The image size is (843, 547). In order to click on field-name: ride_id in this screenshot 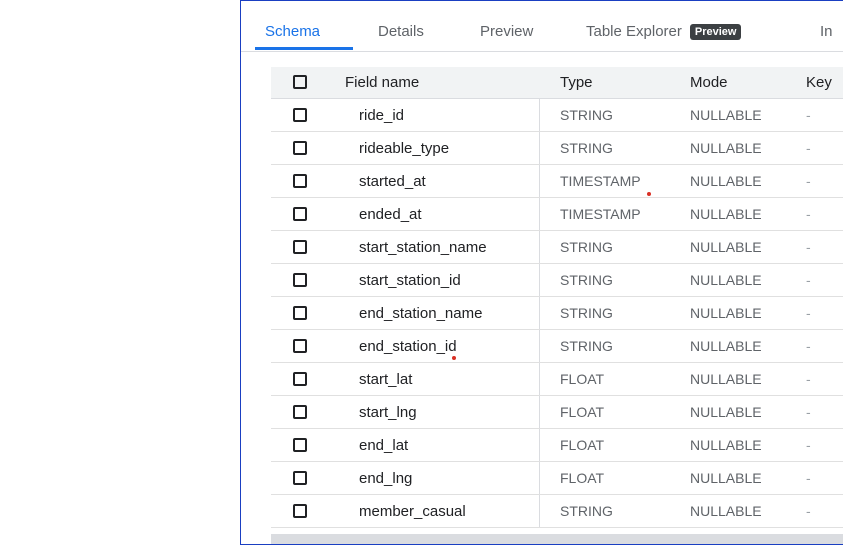, I will do `click(382, 115)`.